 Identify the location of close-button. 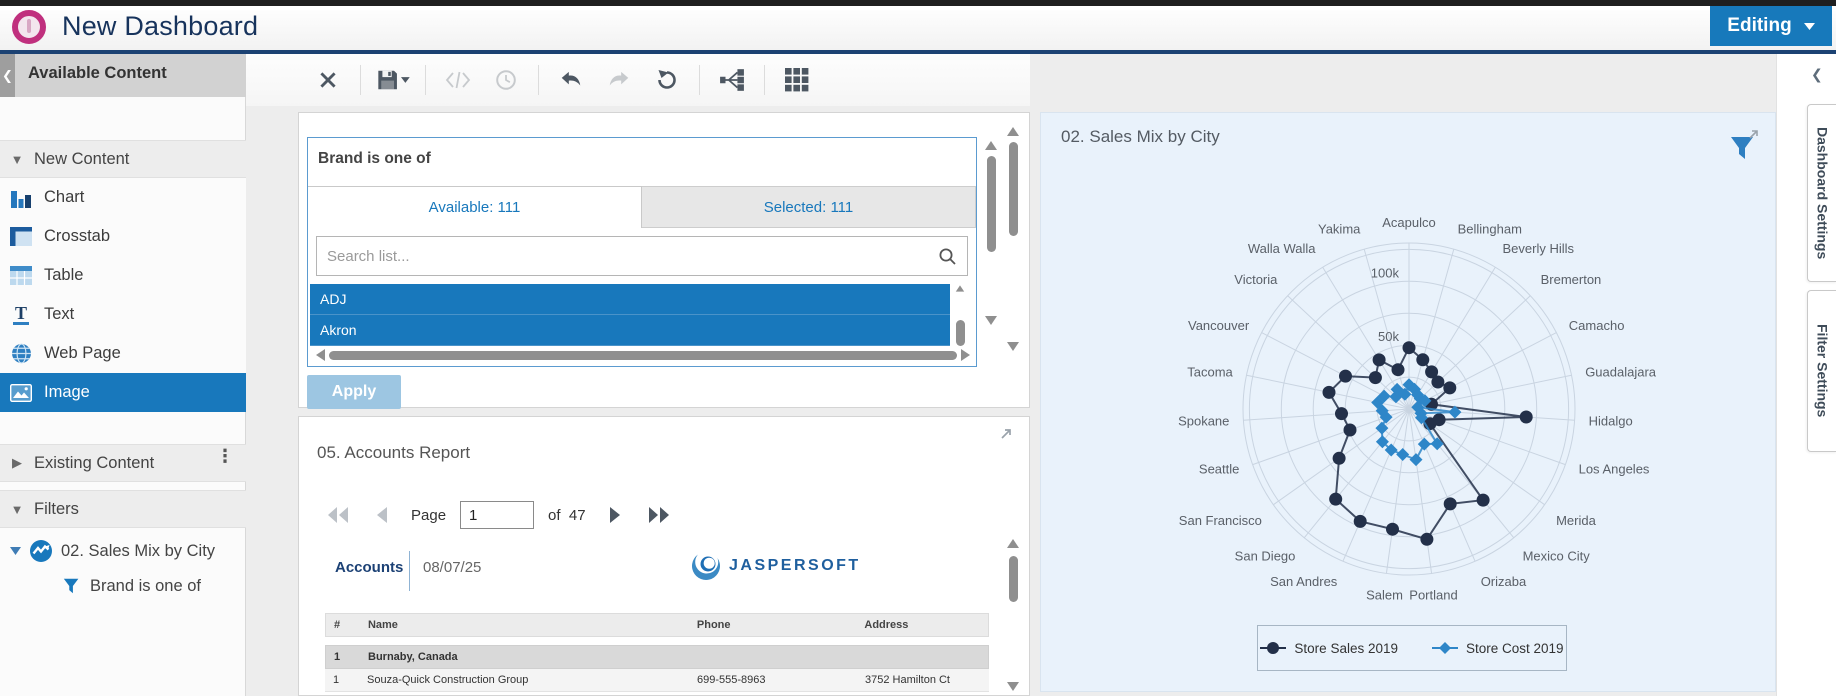
(328, 80).